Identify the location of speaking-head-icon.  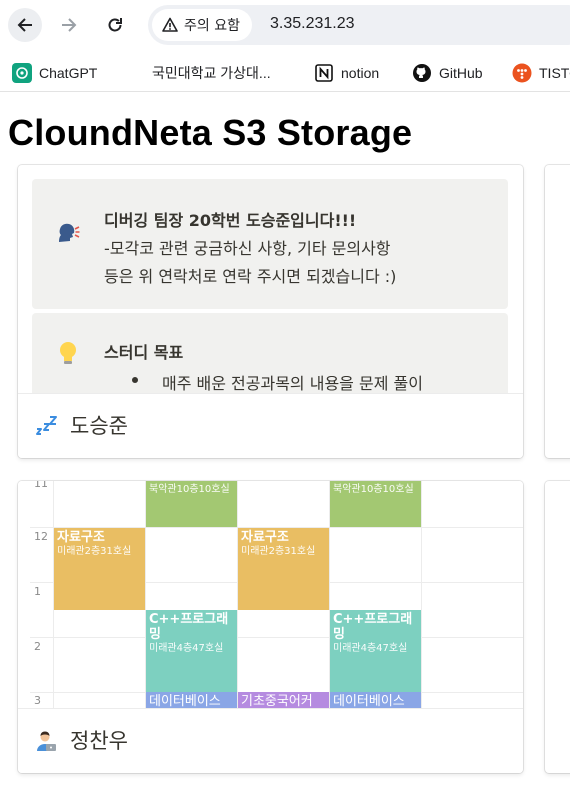
(68, 233).